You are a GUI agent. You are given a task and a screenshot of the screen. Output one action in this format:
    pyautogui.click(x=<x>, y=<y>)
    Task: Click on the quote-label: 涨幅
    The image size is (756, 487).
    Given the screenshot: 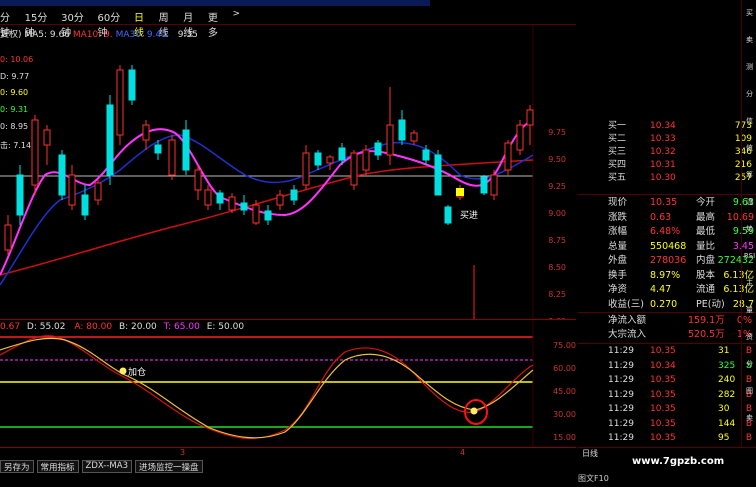 What is the action you would take?
    pyautogui.click(x=618, y=231)
    